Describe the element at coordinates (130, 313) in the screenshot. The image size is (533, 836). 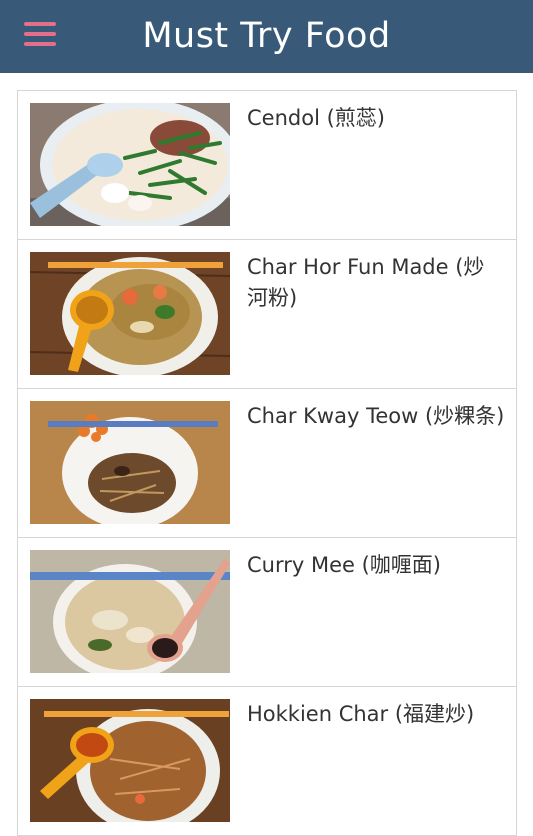
I see `food-photo-char-hor-fun` at that location.